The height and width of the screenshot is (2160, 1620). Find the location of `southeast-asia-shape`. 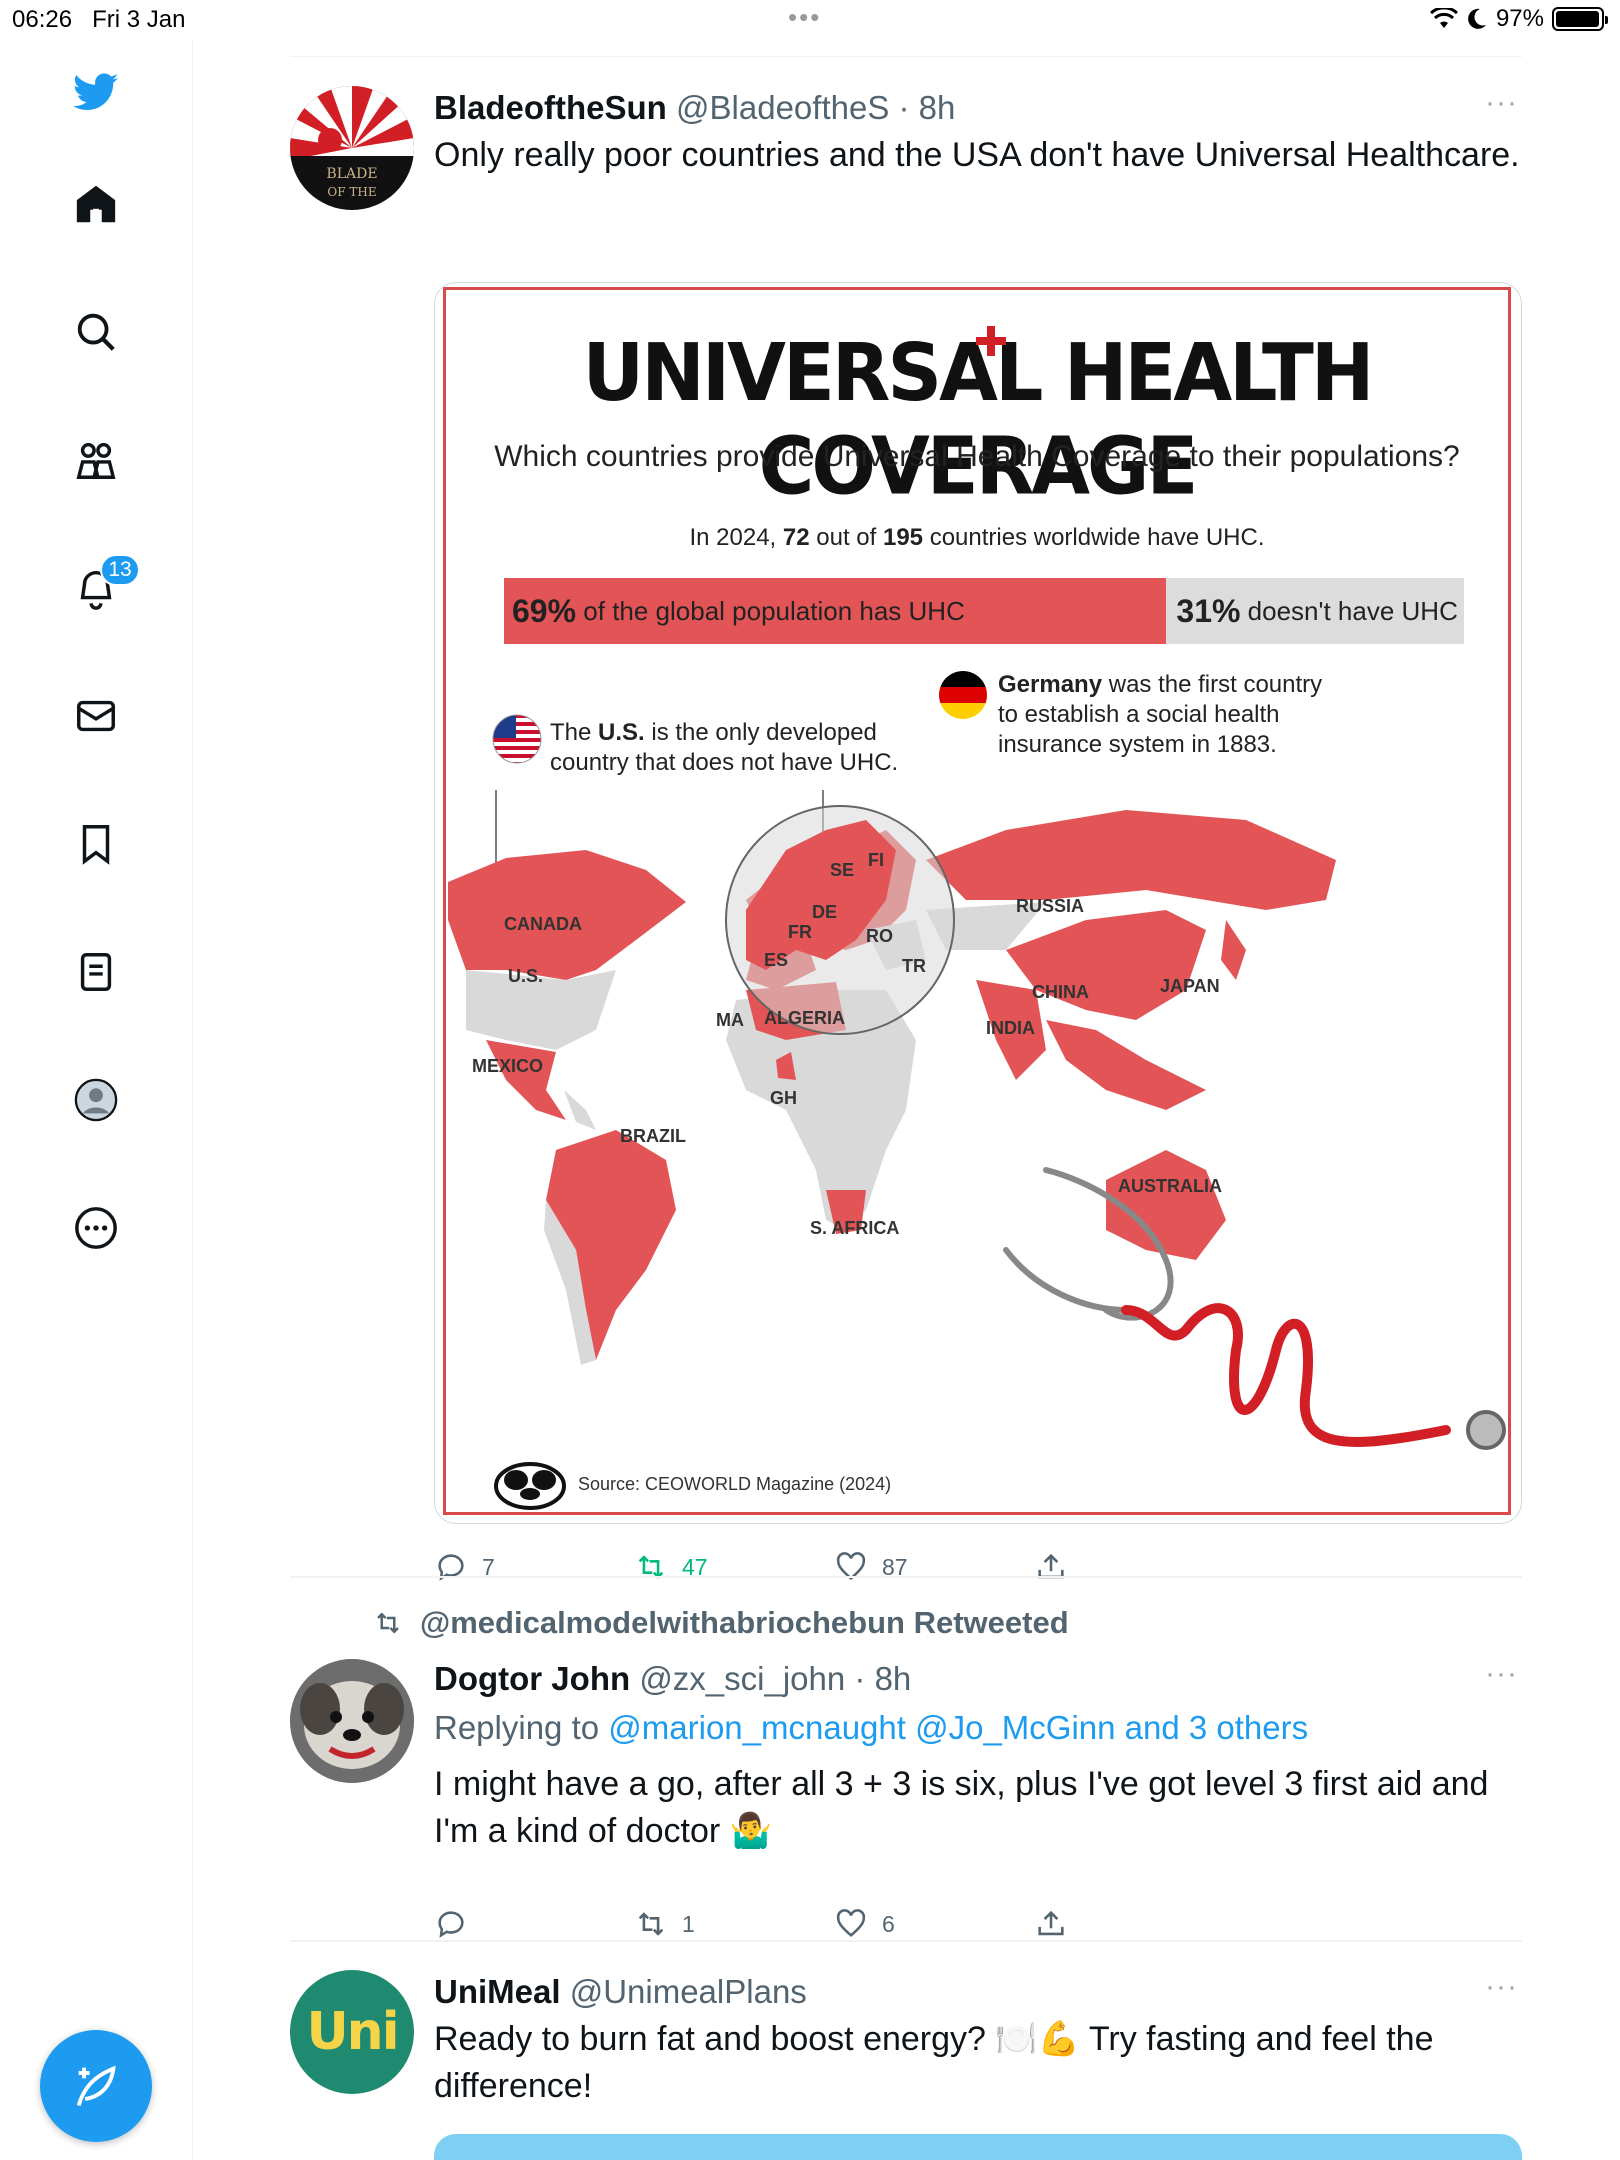

southeast-asia-shape is located at coordinates (1126, 1065).